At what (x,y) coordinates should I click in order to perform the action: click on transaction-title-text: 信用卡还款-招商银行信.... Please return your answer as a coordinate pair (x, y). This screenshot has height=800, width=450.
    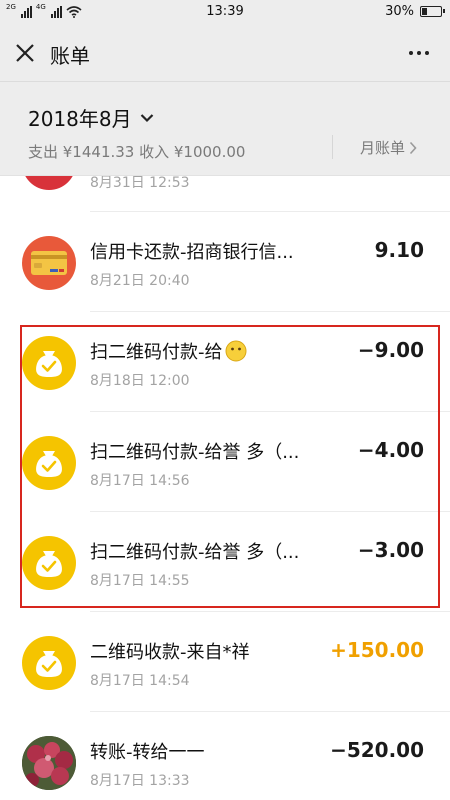
    Looking at the image, I should click on (192, 252).